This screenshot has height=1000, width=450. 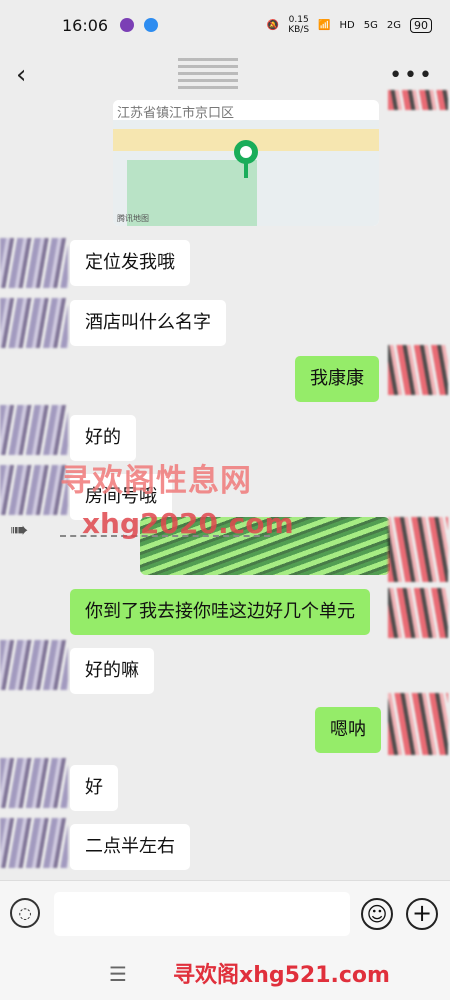 I want to click on chat-title-bar: ‹ •••, so click(x=225, y=75).